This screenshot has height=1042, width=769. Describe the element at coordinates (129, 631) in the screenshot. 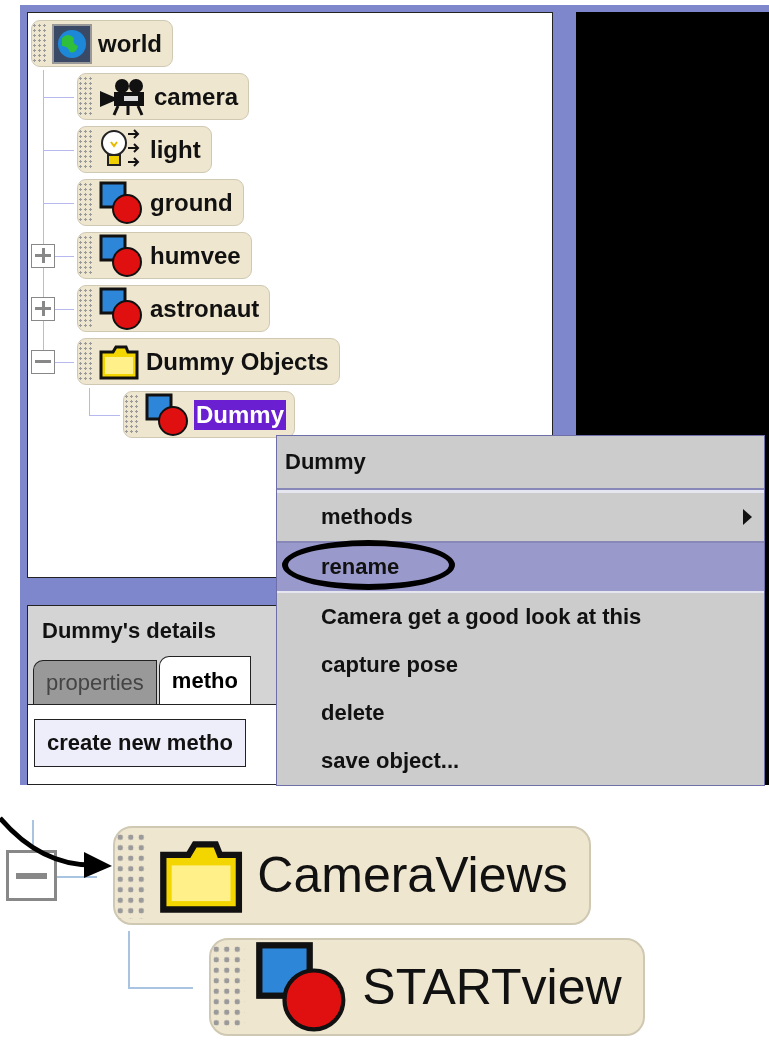

I see `panel-title: Dummy's details` at that location.